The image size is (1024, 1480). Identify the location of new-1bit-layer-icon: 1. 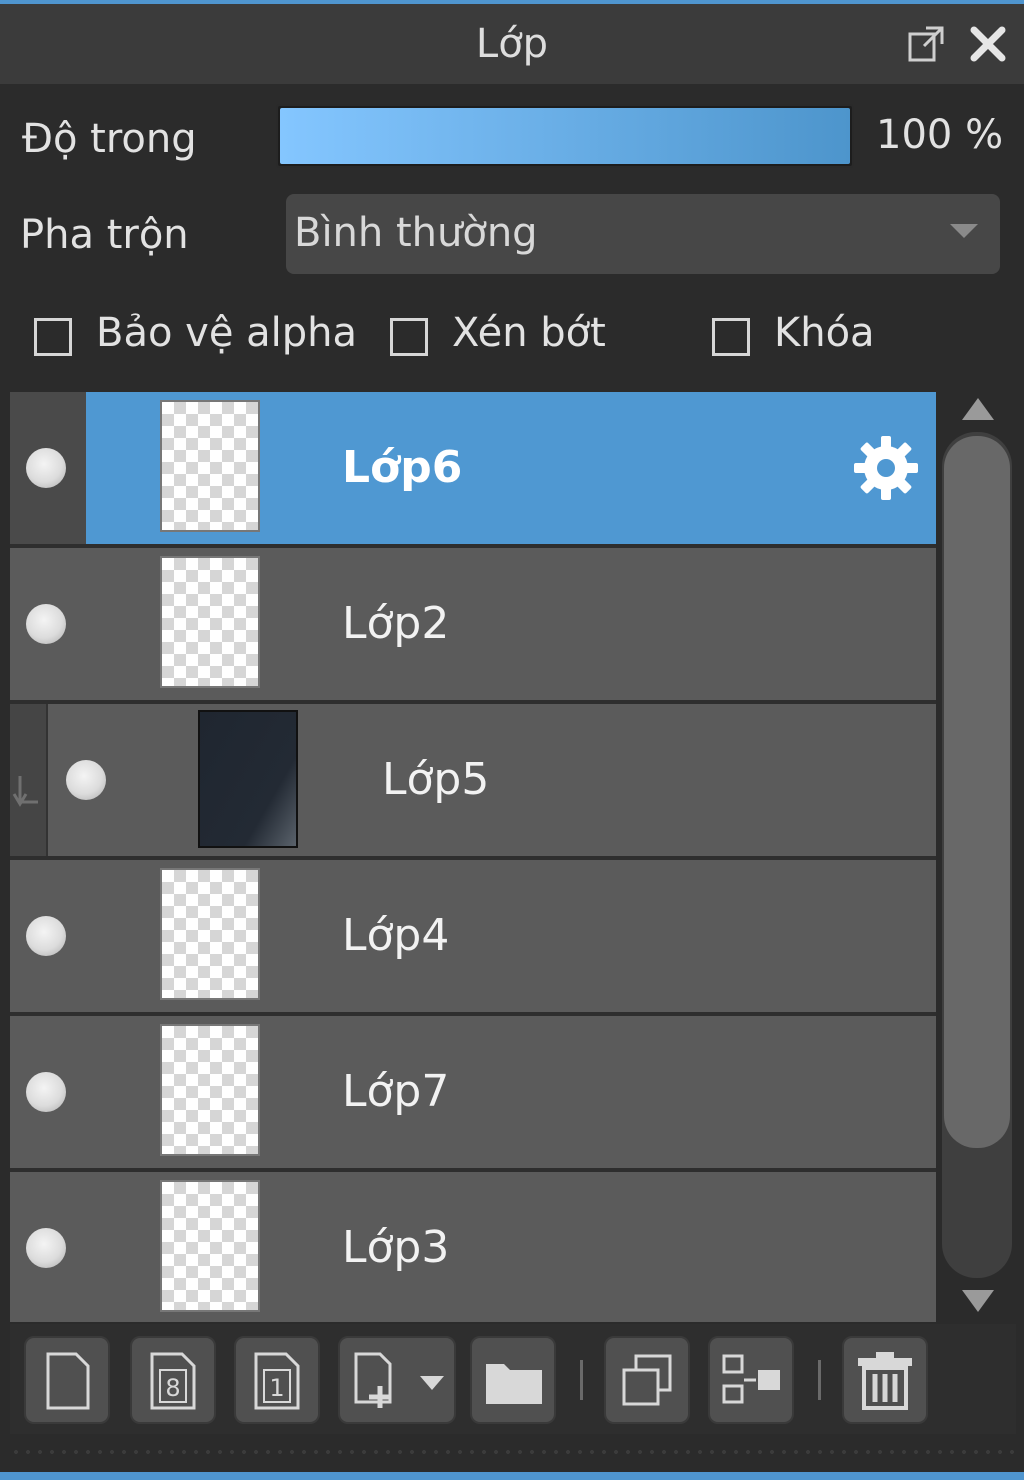
(277, 1381).